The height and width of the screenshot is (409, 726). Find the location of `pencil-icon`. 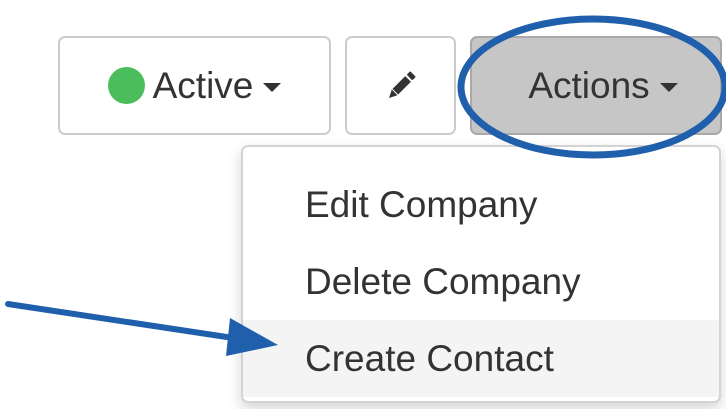

pencil-icon is located at coordinates (401, 84).